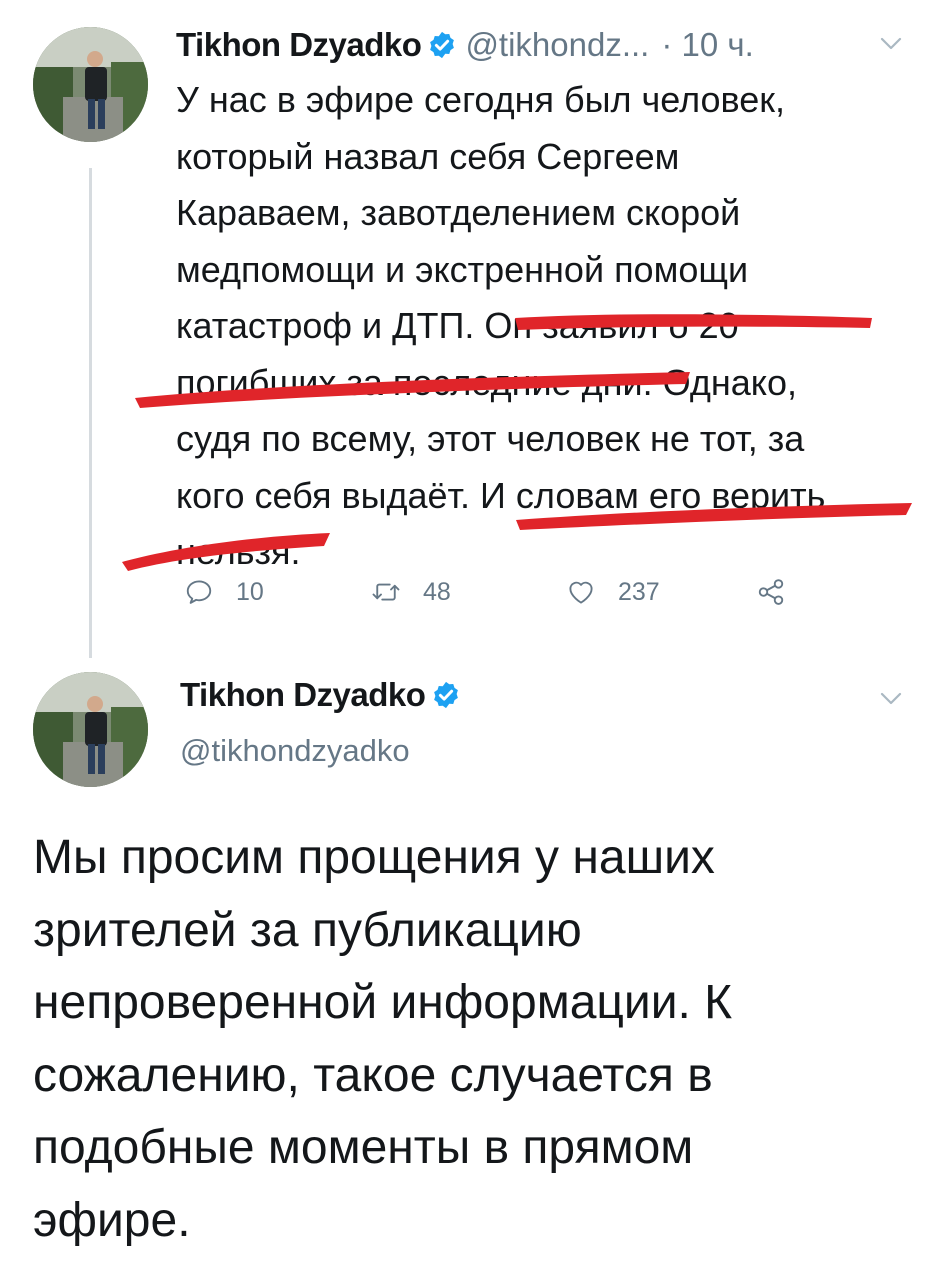 The height and width of the screenshot is (1280, 950). I want to click on retweet-count: 48, so click(437, 591).